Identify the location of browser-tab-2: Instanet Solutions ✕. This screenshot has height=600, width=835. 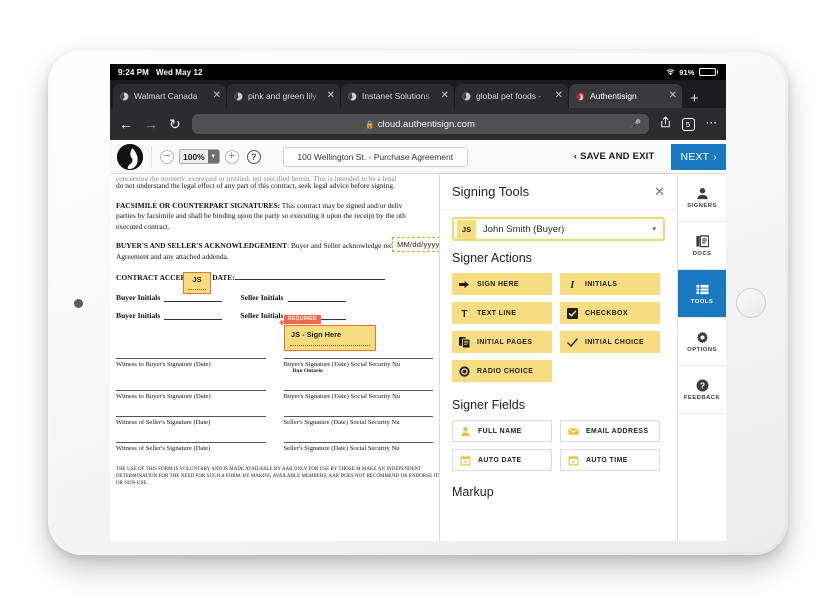
(397, 96).